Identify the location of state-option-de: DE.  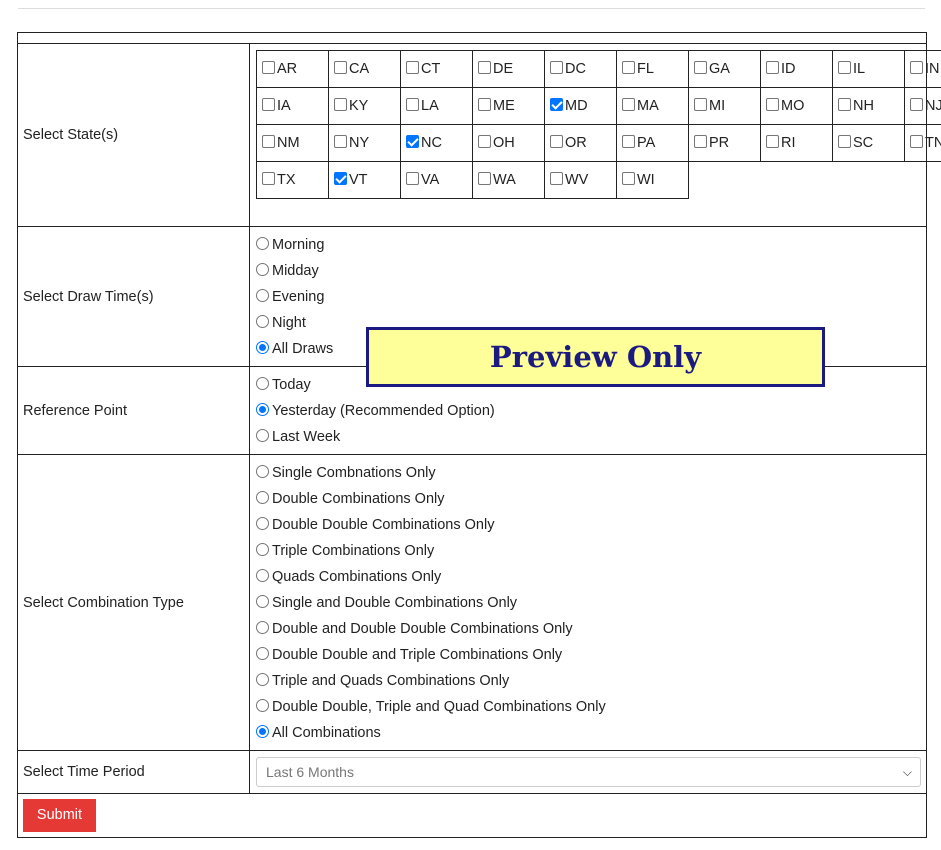
(508, 69).